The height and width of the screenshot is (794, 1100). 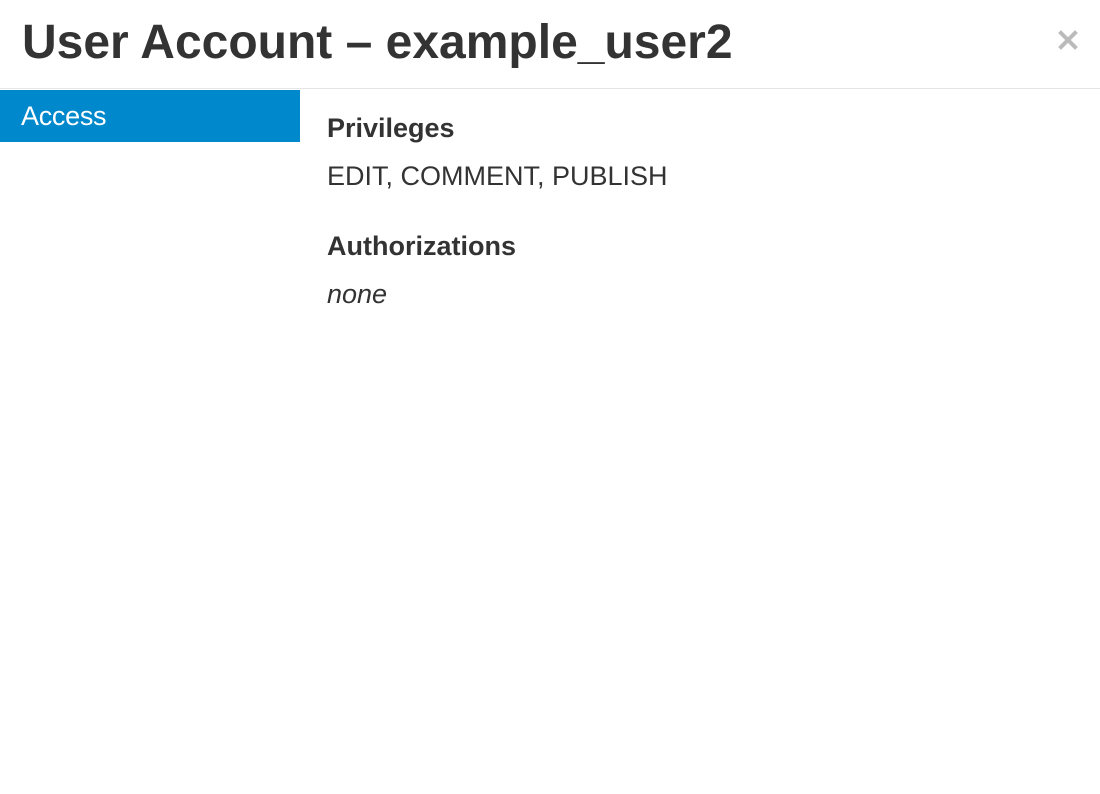 I want to click on close-icon, so click(x=1068, y=40).